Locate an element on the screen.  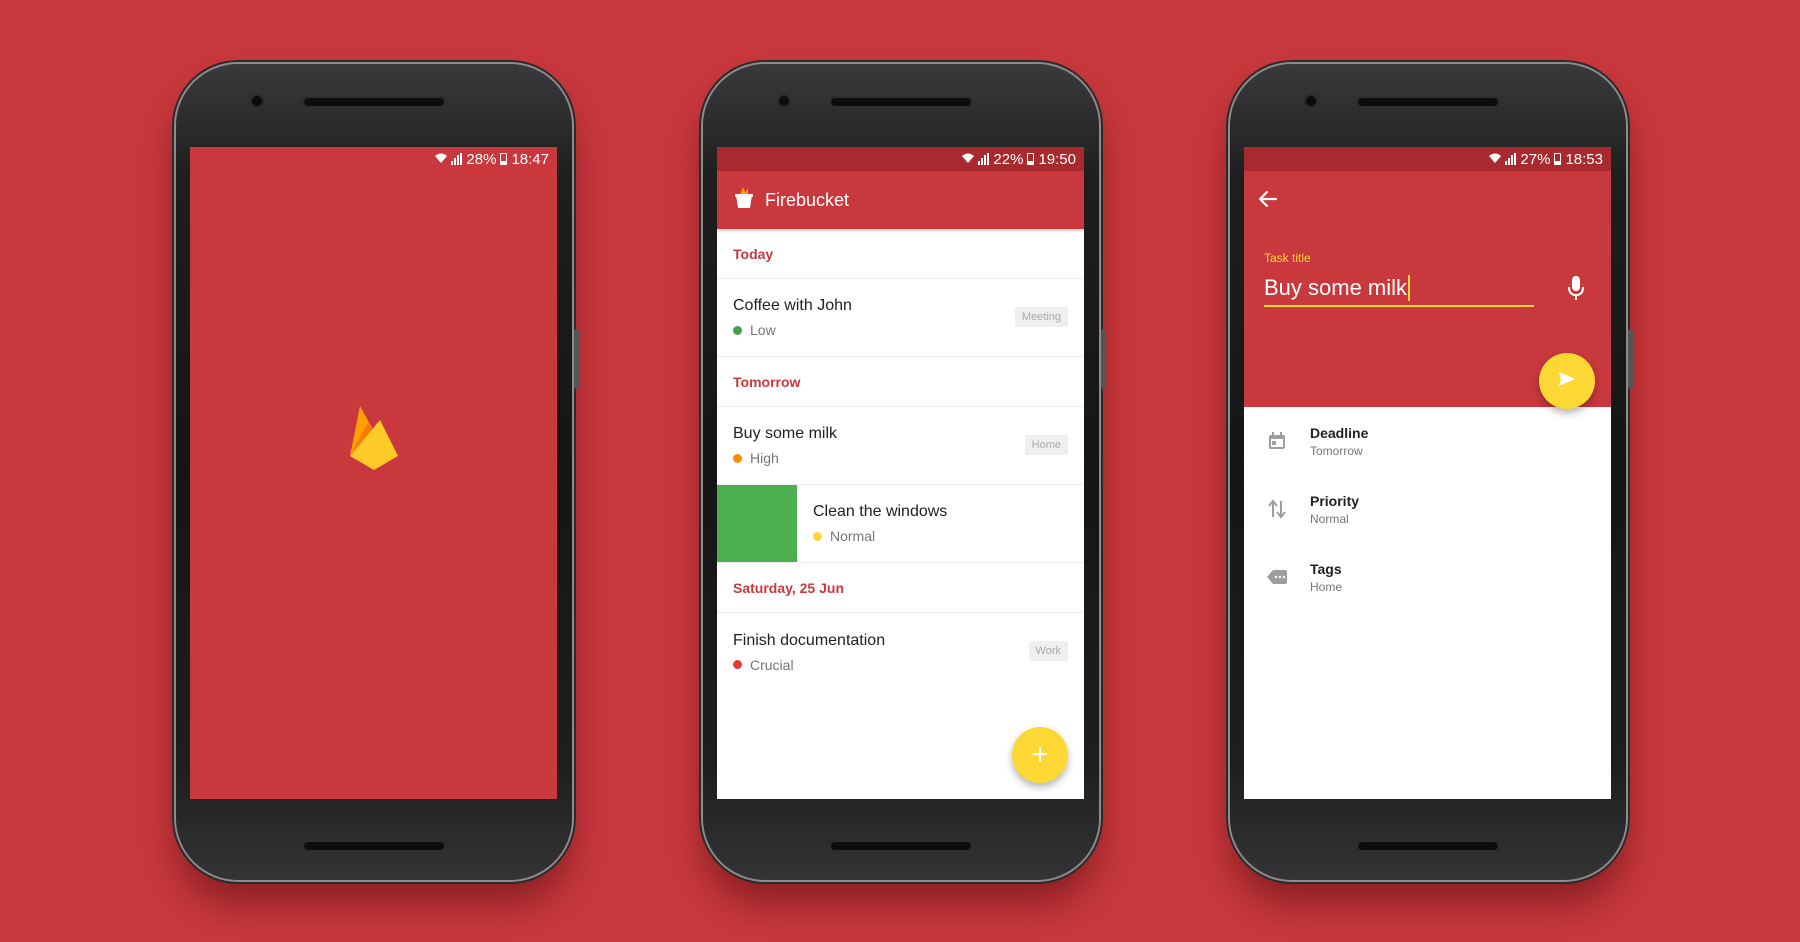
section-header-today: Today is located at coordinates (900, 254).